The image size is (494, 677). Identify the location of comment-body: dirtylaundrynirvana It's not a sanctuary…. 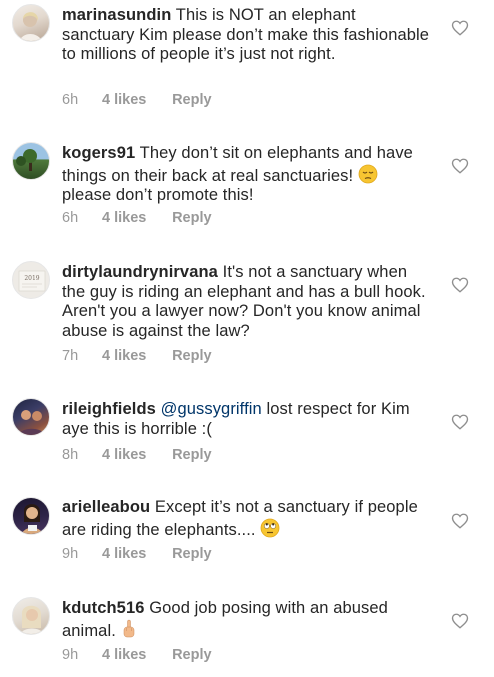
(246, 302).